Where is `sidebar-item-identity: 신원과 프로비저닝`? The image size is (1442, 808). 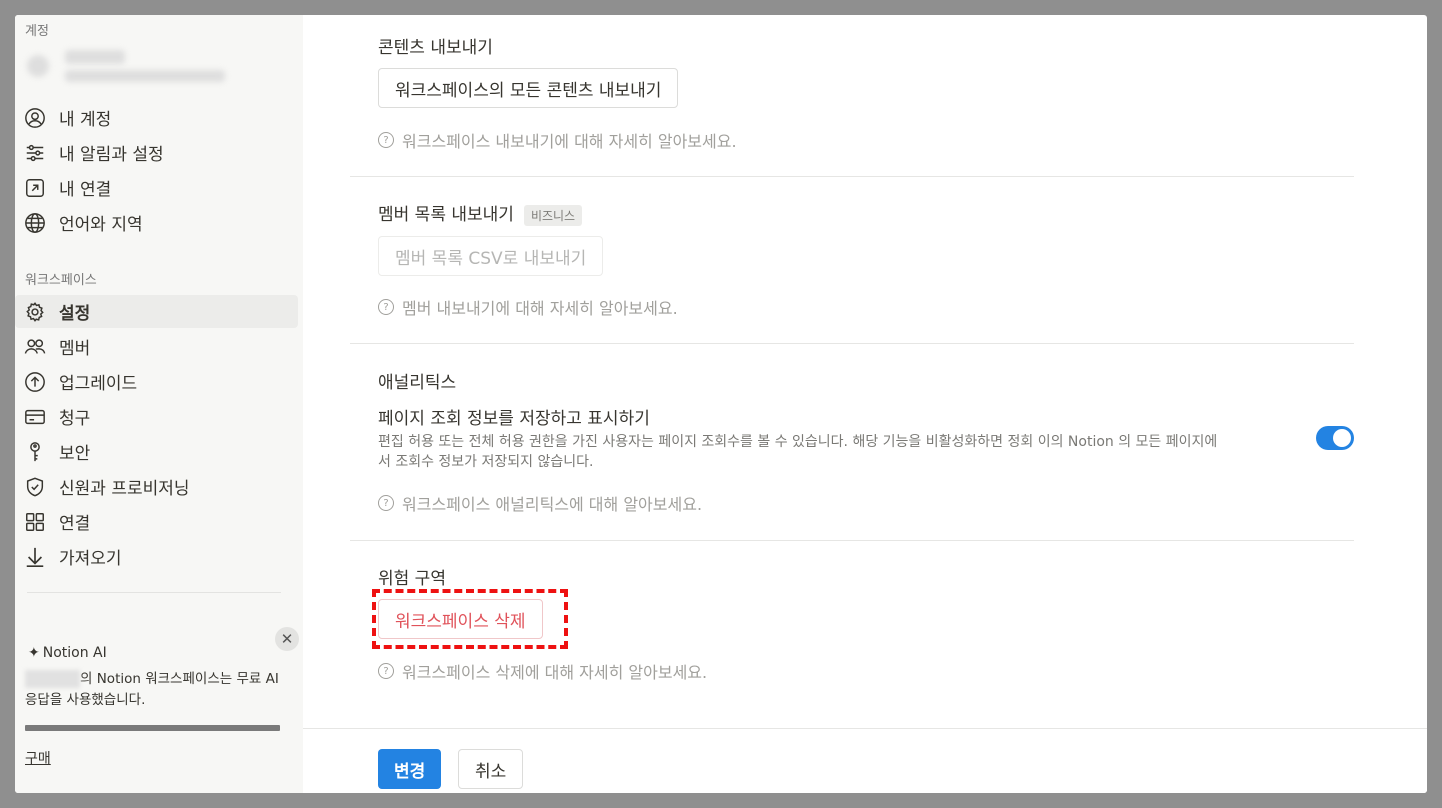
sidebar-item-identity: 신원과 프로비저닝 is located at coordinates (156, 486).